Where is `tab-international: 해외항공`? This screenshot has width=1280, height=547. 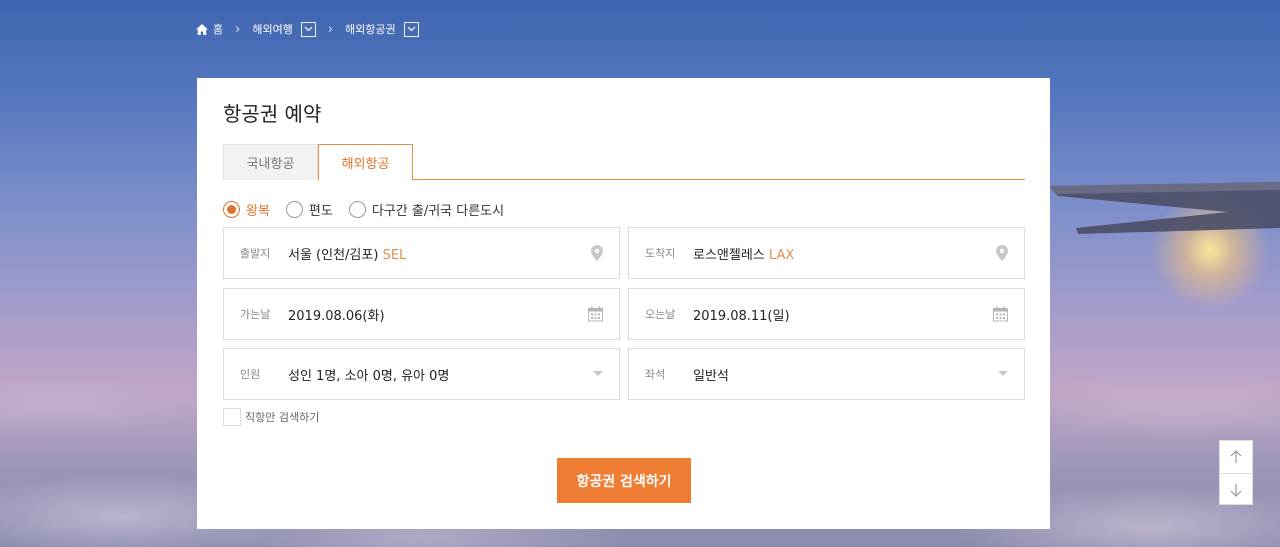 tab-international: 해외항공 is located at coordinates (365, 162).